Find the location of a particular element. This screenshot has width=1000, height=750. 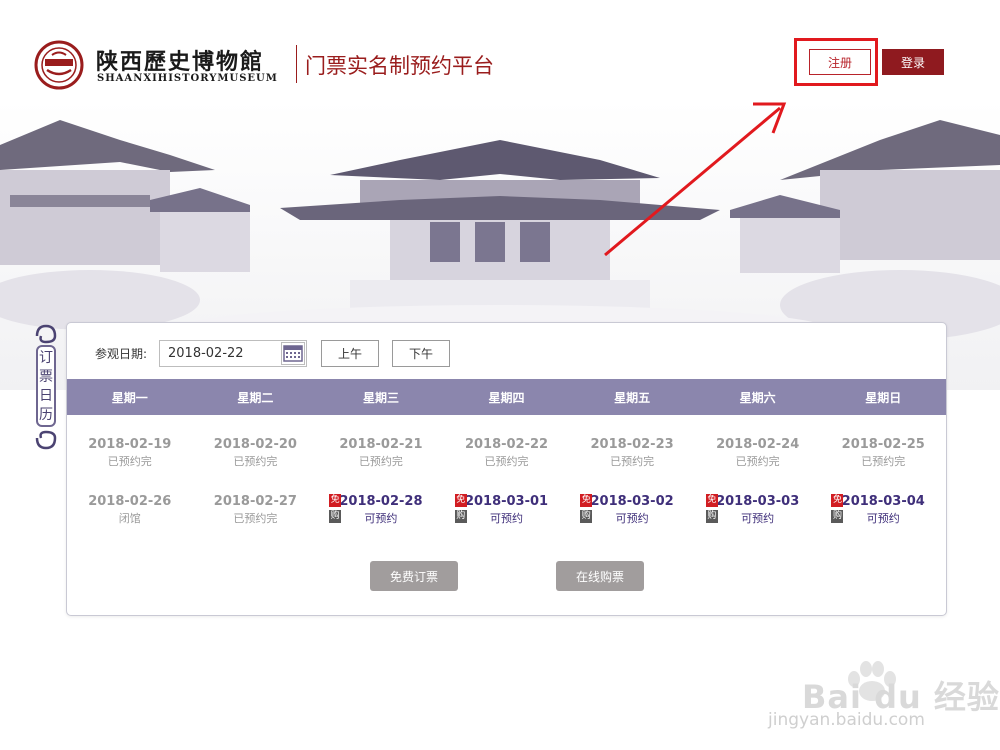

weekday-header: 星期一 星期二 星期三 星期四 星期五 星期六 星期日 is located at coordinates (506, 397).